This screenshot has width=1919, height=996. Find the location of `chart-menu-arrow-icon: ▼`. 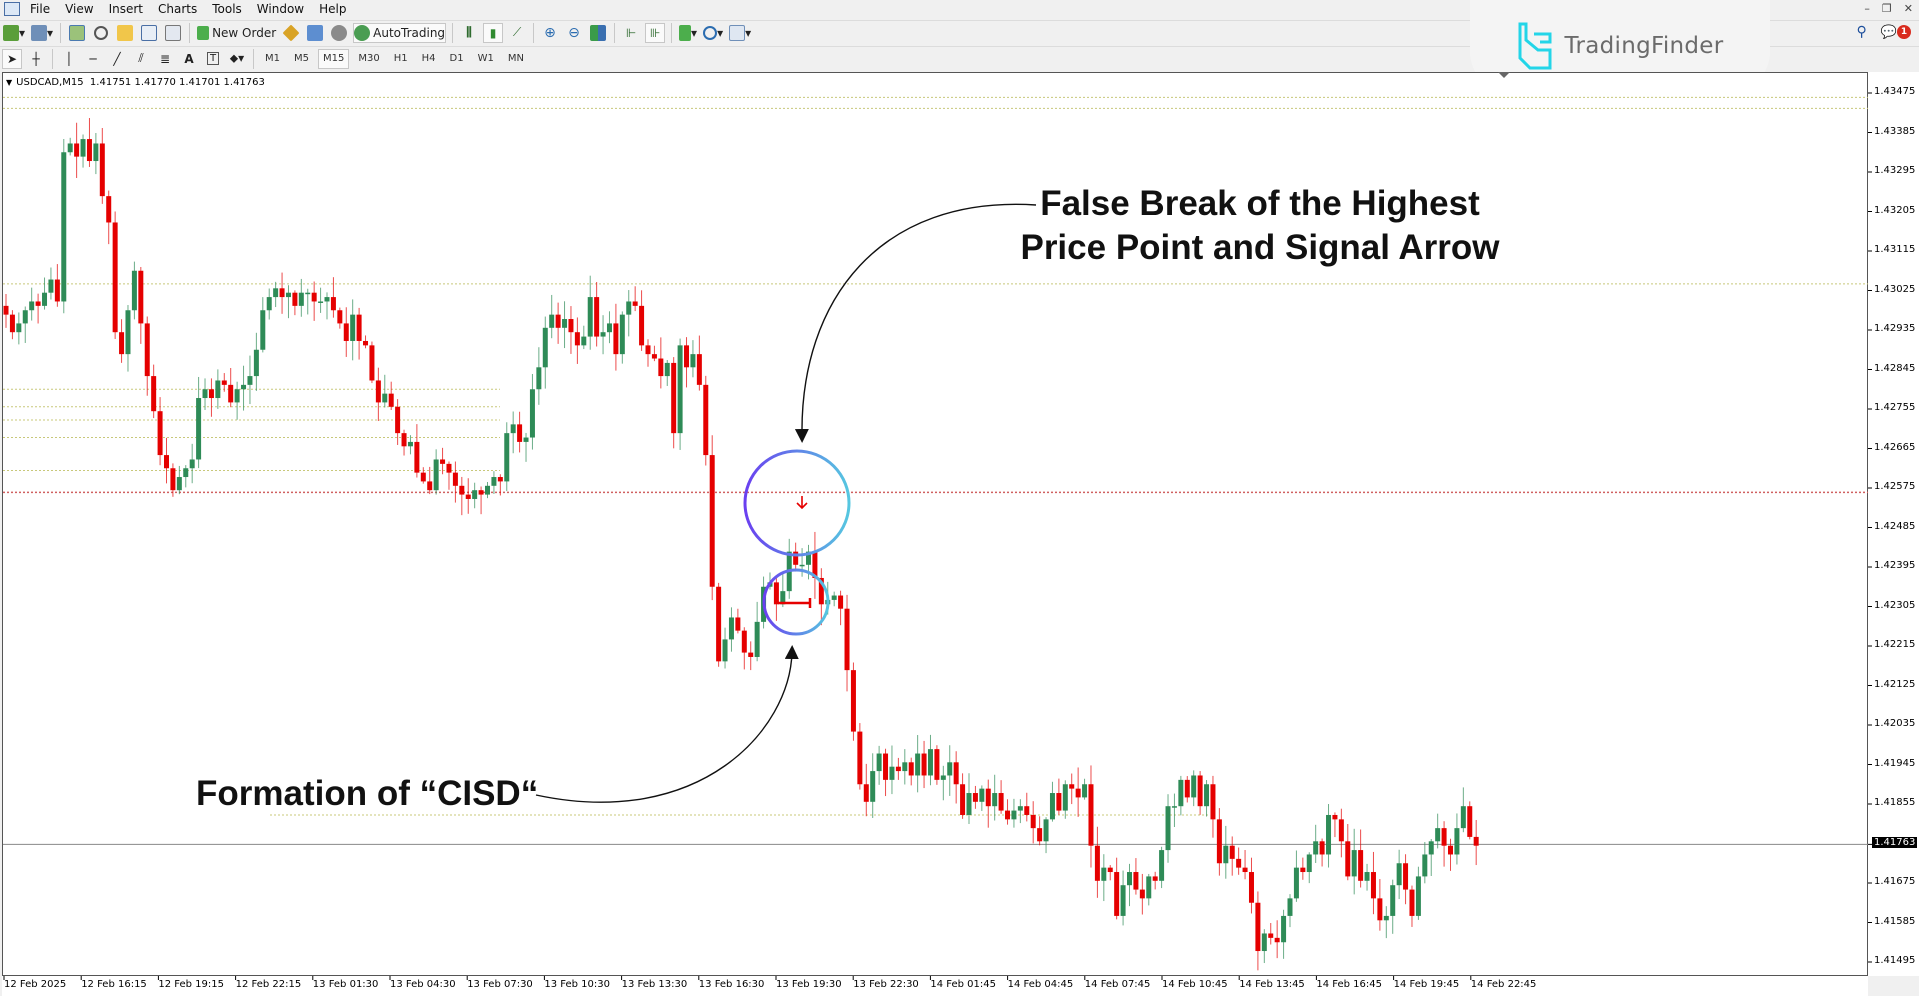

chart-menu-arrow-icon: ▼ is located at coordinates (9, 82).